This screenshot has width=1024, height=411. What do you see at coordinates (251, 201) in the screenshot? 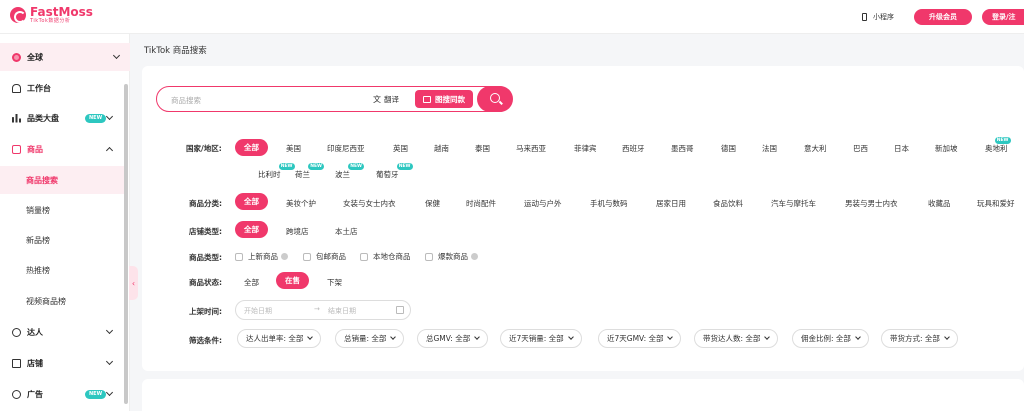
I see `category-chip: 全部` at bounding box center [251, 201].